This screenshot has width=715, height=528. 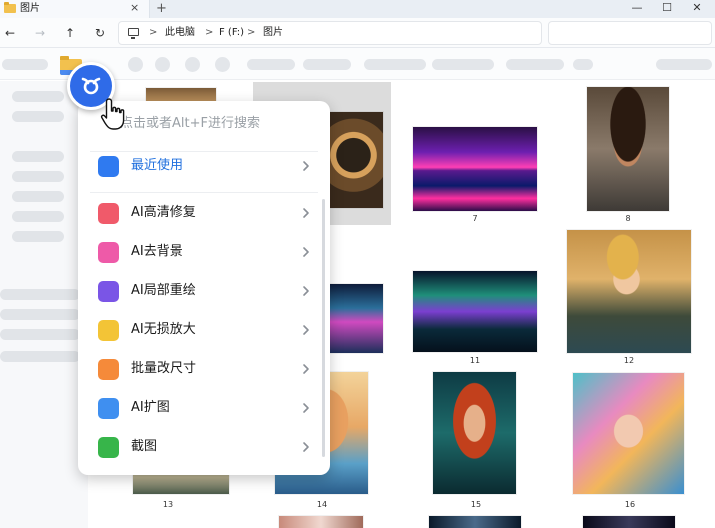 What do you see at coordinates (204, 213) in the screenshot?
I see `menu-item-hd-image: AI高清修复` at bounding box center [204, 213].